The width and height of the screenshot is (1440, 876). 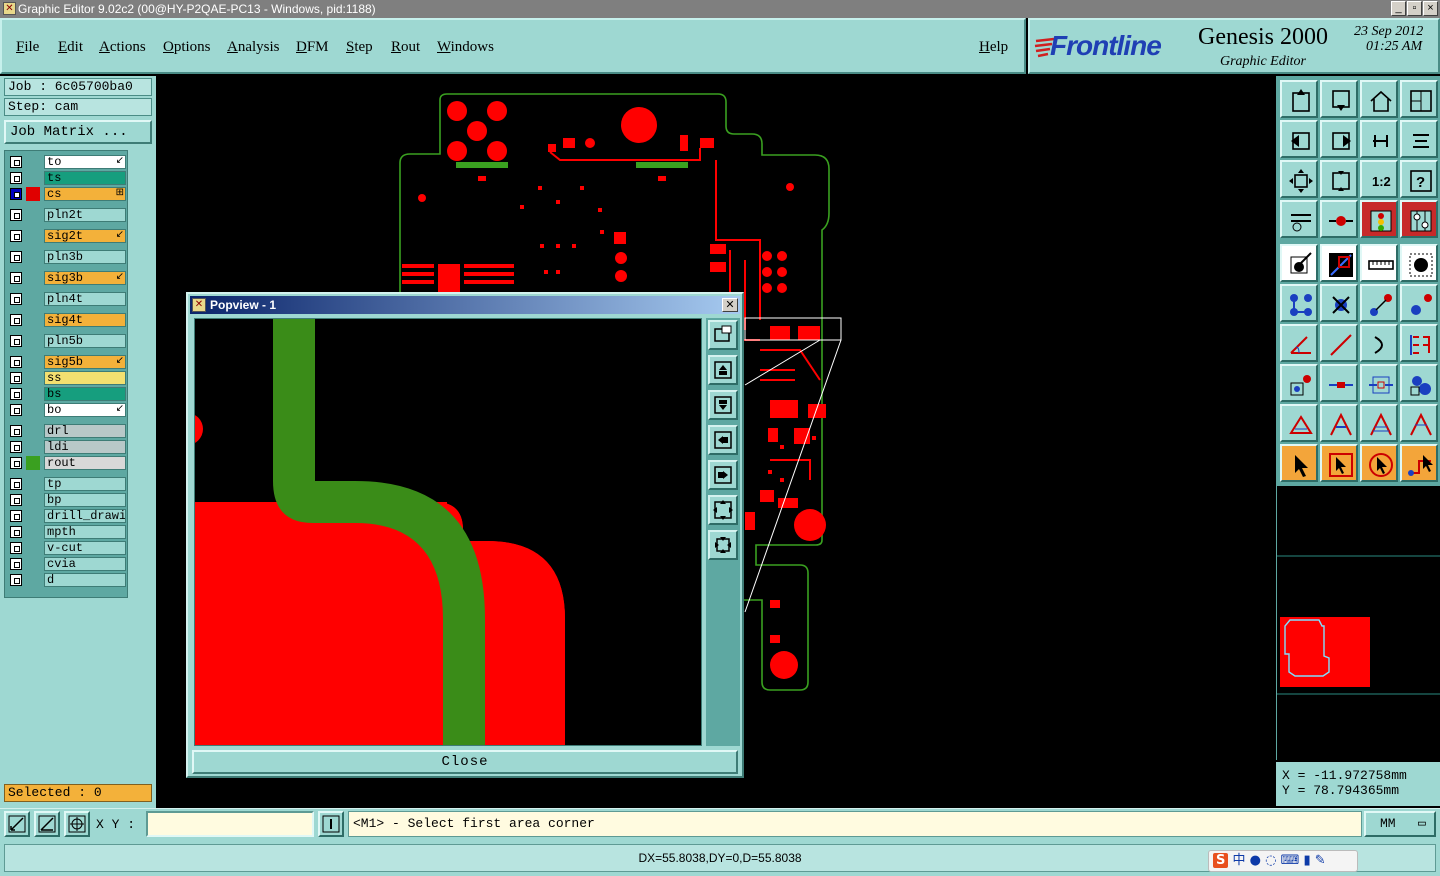 What do you see at coordinates (85, 532) in the screenshot?
I see `layer-name: mpth` at bounding box center [85, 532].